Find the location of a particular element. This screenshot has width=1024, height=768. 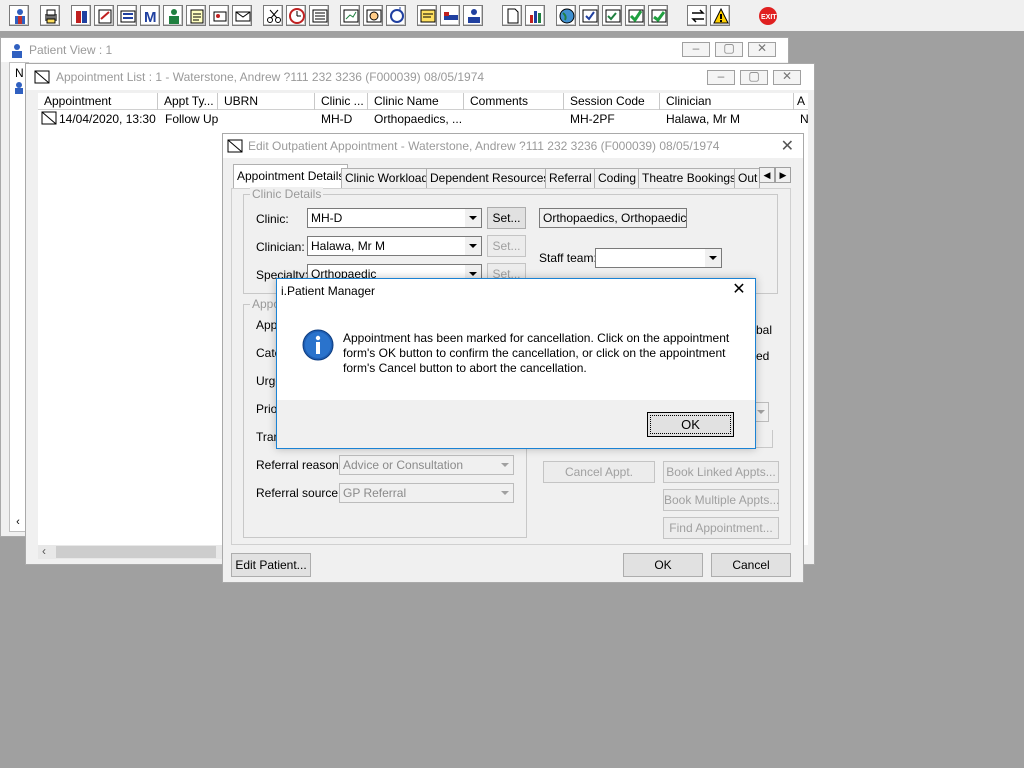

referral-reason-label: Referral reason: is located at coordinates (299, 465).